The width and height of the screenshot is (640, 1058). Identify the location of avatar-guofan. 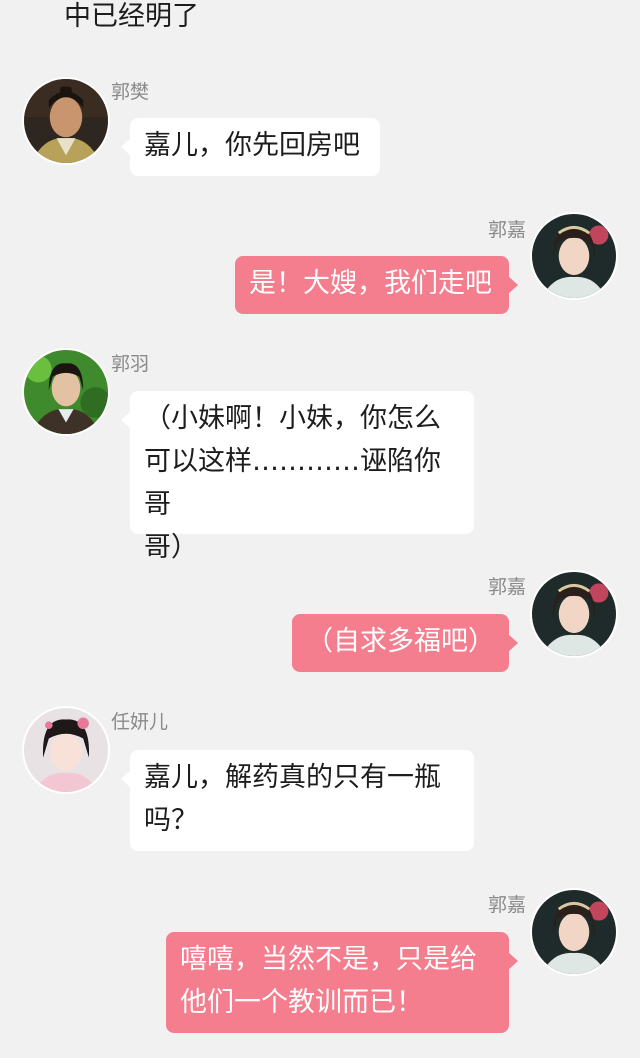
(66, 121).